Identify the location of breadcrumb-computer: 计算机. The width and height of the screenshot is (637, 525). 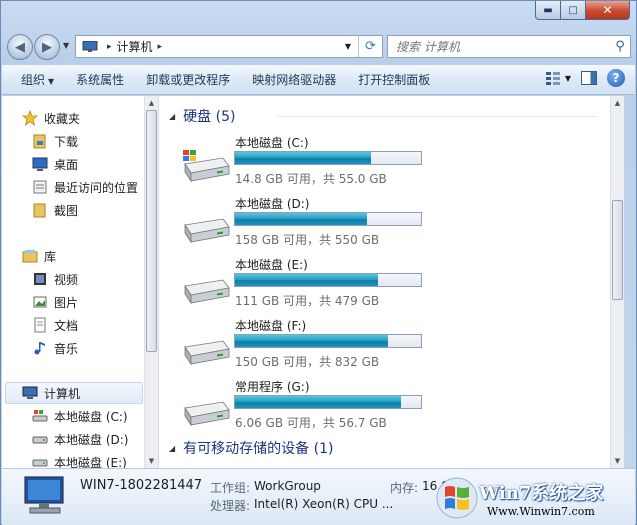
(135, 46).